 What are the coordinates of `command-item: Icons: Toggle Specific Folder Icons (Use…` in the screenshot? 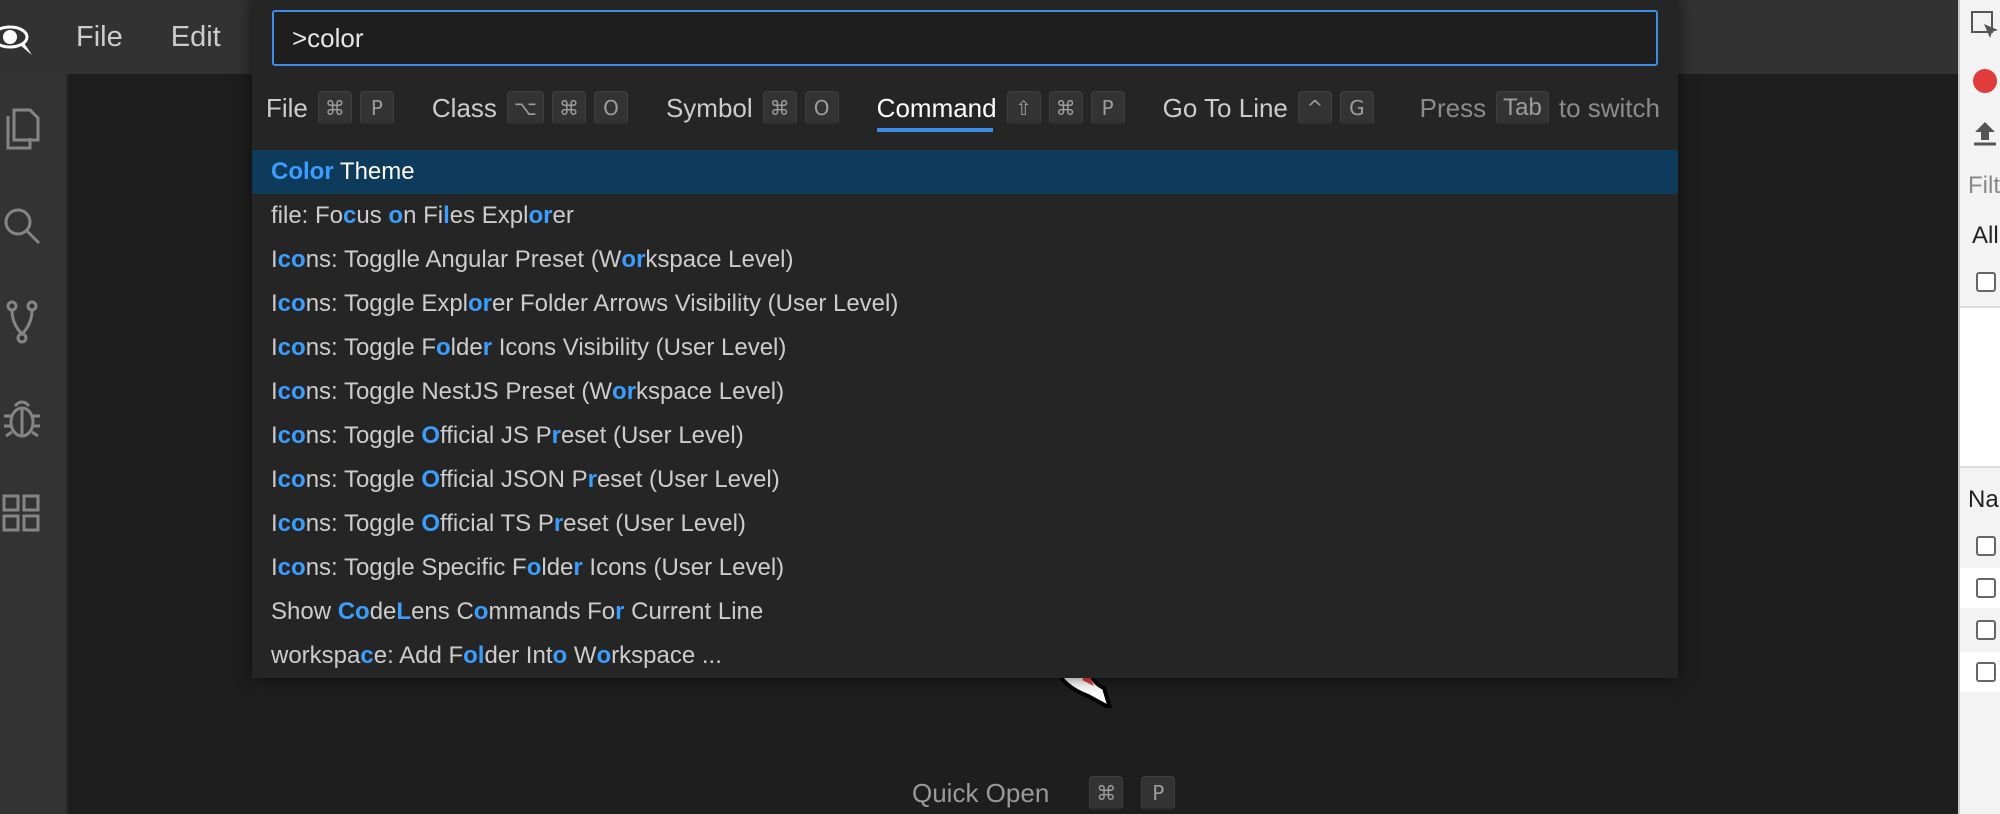 It's located at (965, 568).